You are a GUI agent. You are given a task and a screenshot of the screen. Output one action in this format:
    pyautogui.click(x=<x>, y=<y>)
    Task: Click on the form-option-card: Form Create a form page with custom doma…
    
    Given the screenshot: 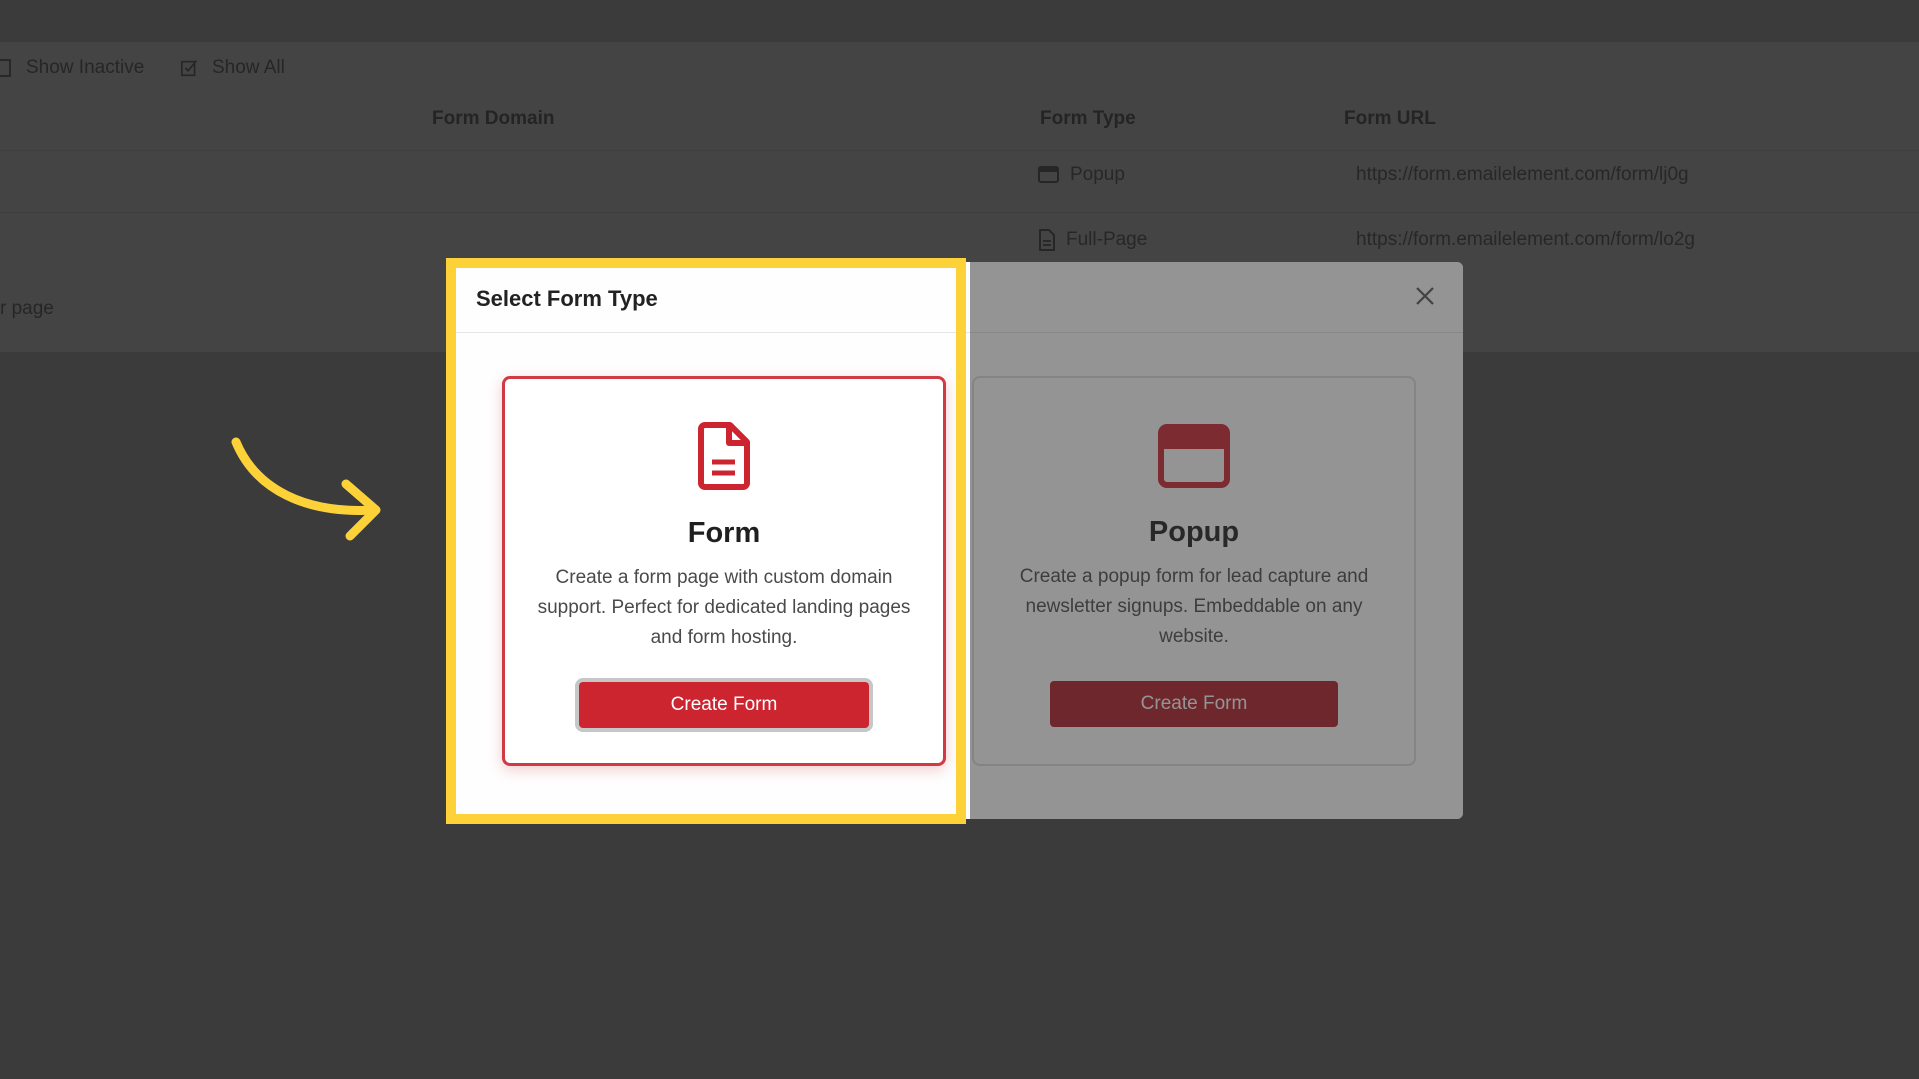 What is the action you would take?
    pyautogui.click(x=724, y=571)
    